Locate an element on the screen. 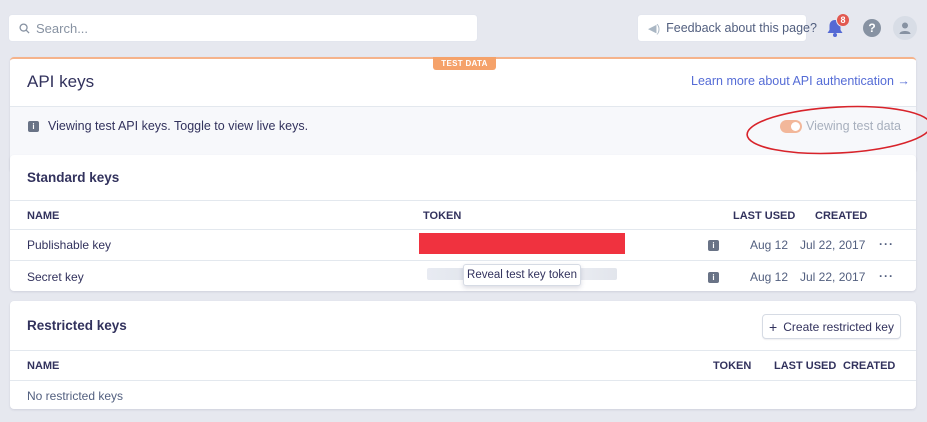 Image resolution: width=927 pixels, height=422 pixels. notification-badge: 8 is located at coordinates (843, 20).